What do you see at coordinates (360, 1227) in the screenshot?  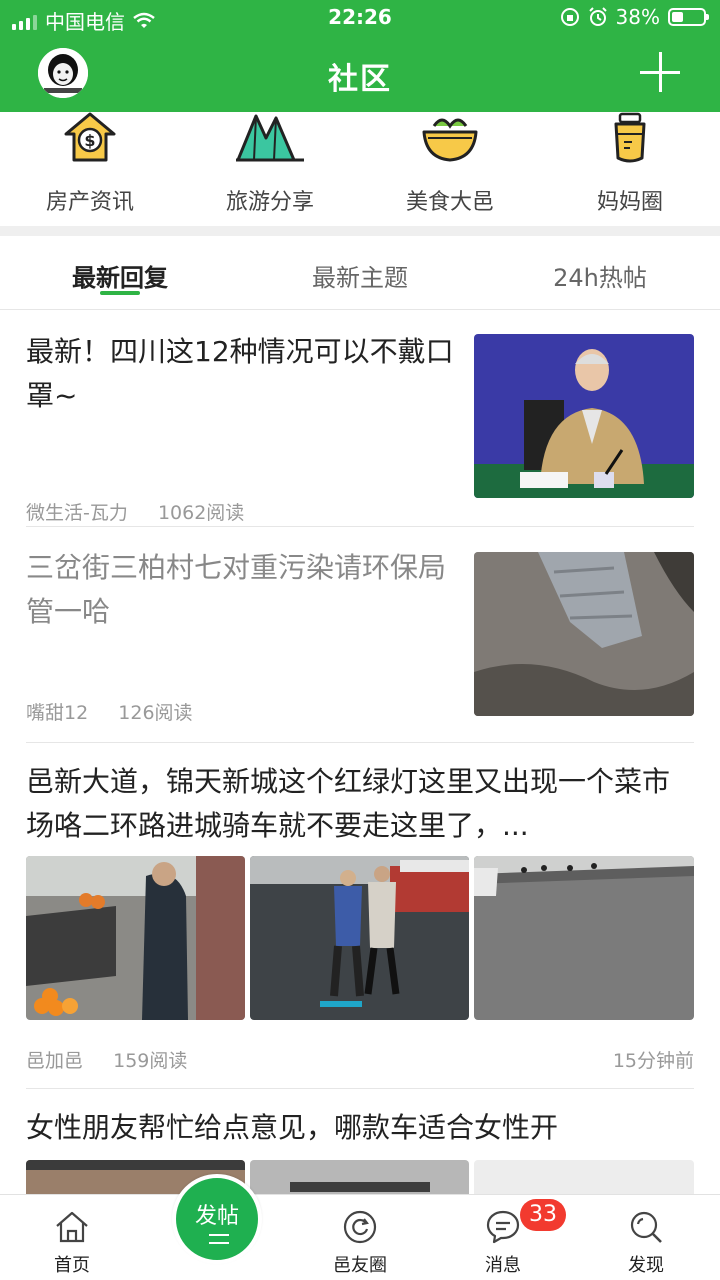 I see `circle-refresh-icon` at bounding box center [360, 1227].